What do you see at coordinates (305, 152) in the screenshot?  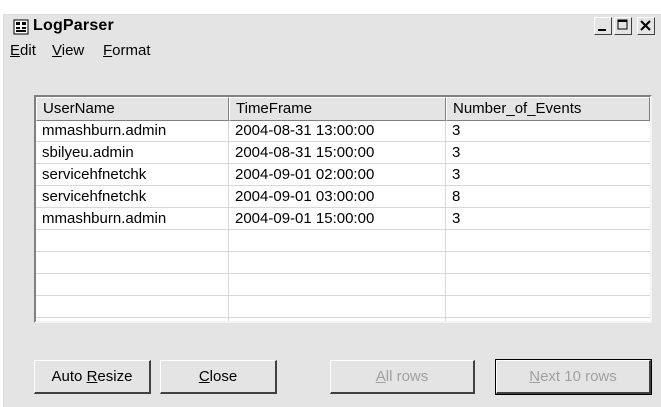 I see `table-cell: 2004-08-31 15:00:00` at bounding box center [305, 152].